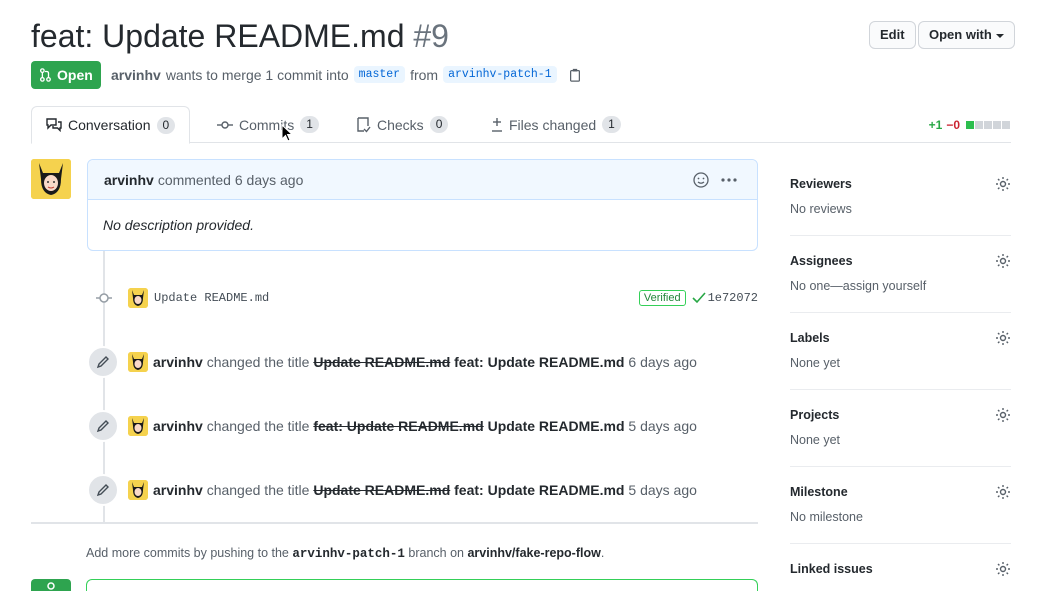 The height and width of the screenshot is (591, 1053). What do you see at coordinates (900, 286) in the screenshot?
I see `sidebar-value: No one—assign yourself` at bounding box center [900, 286].